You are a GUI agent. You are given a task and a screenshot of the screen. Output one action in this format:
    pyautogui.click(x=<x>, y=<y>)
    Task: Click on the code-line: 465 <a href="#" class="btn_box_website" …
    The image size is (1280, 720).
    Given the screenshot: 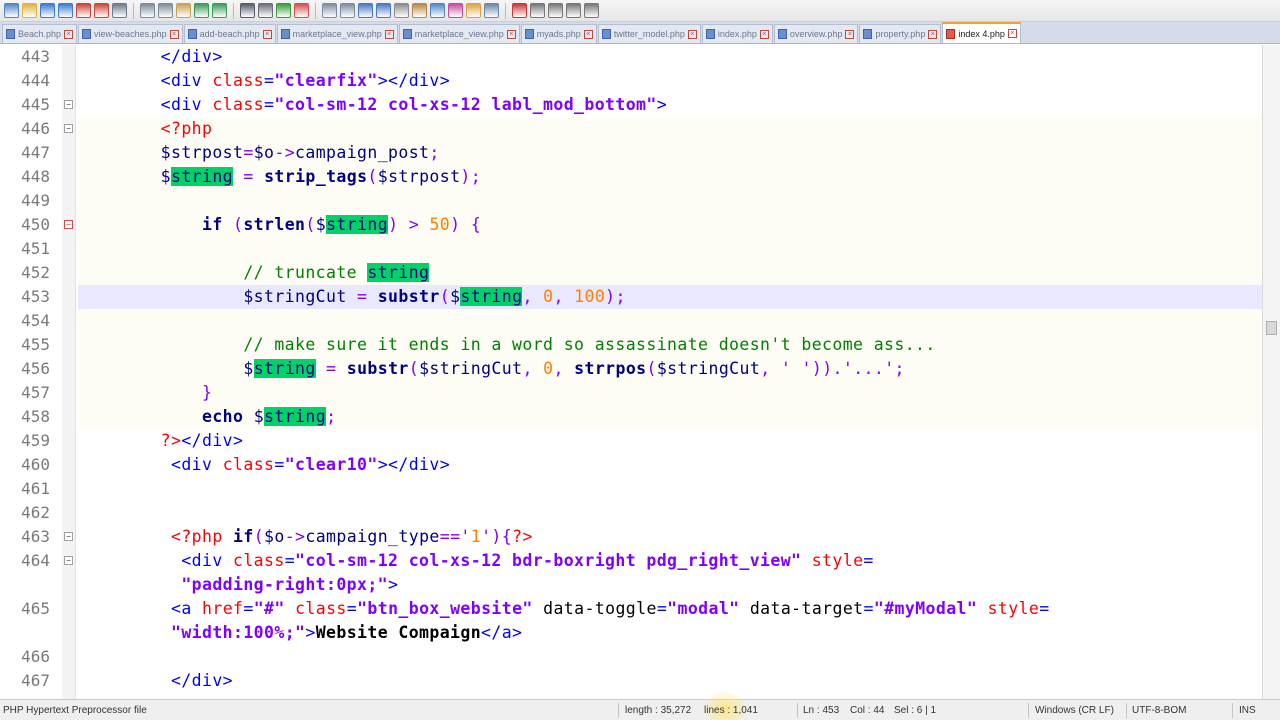 What is the action you would take?
    pyautogui.click(x=631, y=609)
    